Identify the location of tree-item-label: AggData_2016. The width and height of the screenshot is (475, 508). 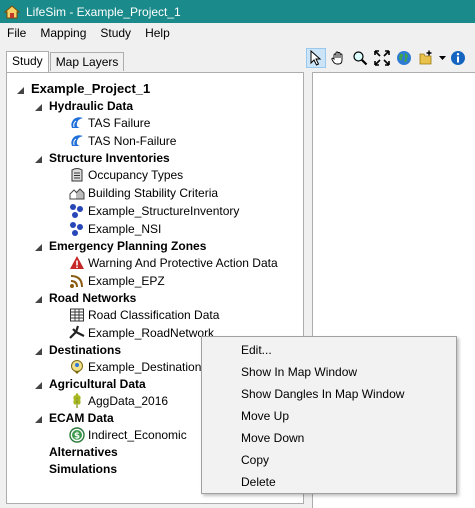
(128, 400).